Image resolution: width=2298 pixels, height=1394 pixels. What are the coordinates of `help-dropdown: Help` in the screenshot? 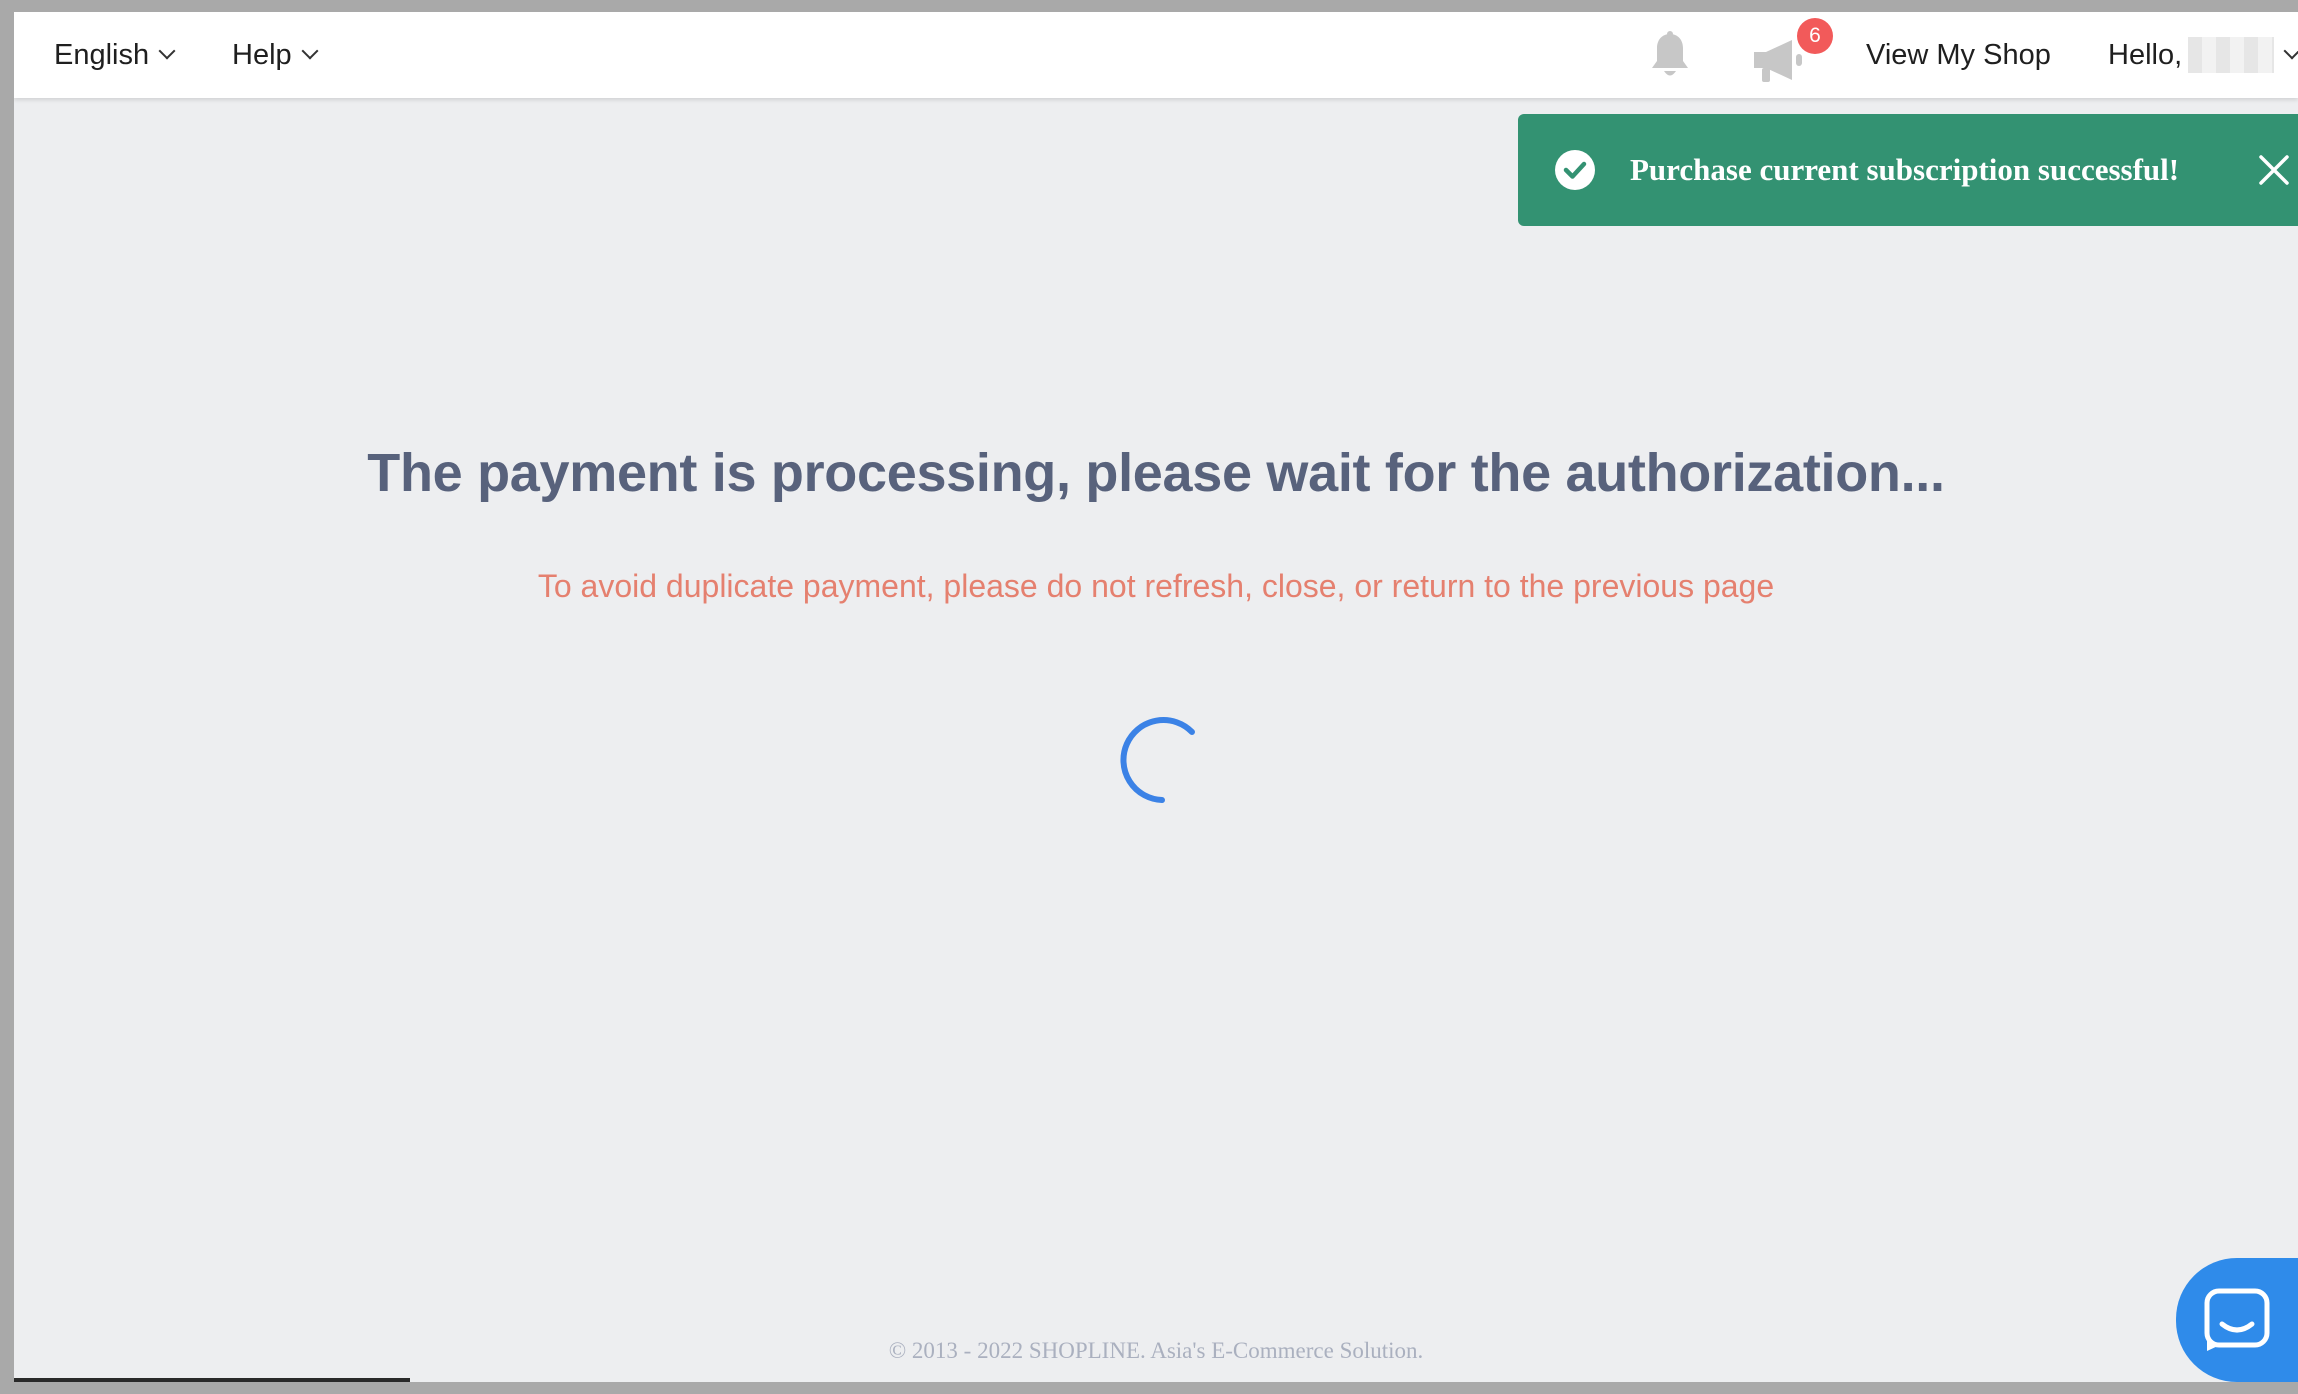 It's located at (275, 55).